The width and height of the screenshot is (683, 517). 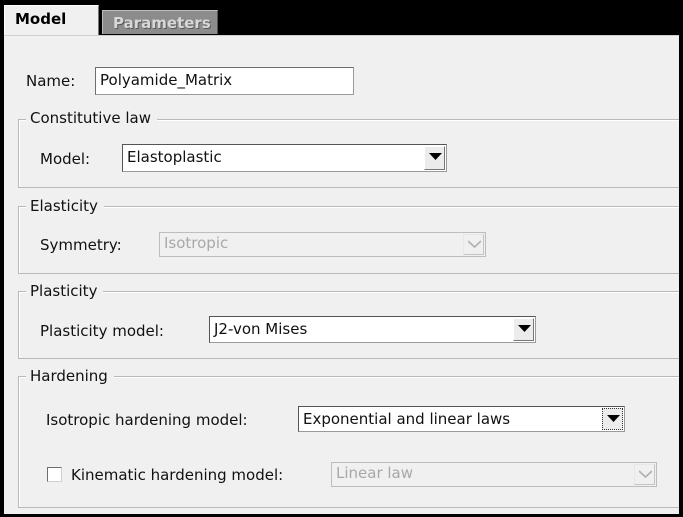 I want to click on tab-model-label: Model, so click(x=41, y=19).